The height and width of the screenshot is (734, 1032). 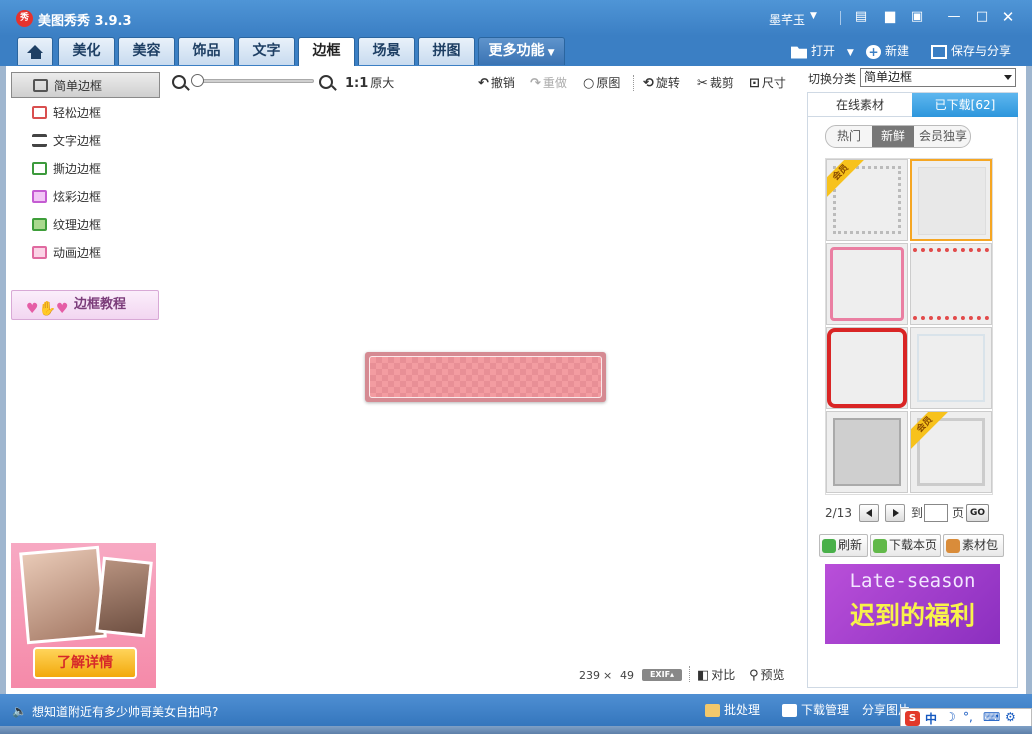 I want to click on image-canvas, so click(x=485, y=377).